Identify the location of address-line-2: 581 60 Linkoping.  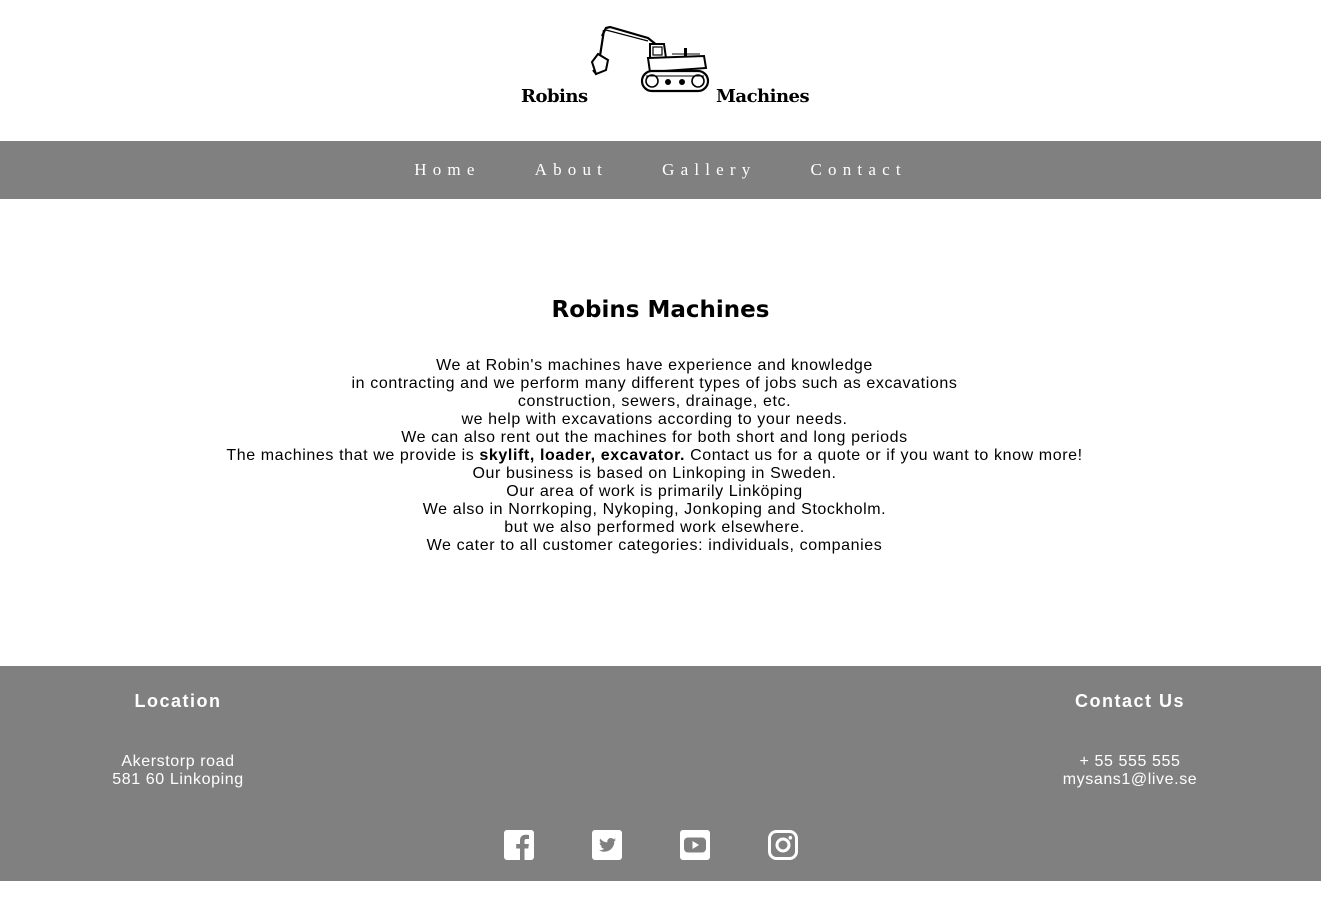
(178, 779).